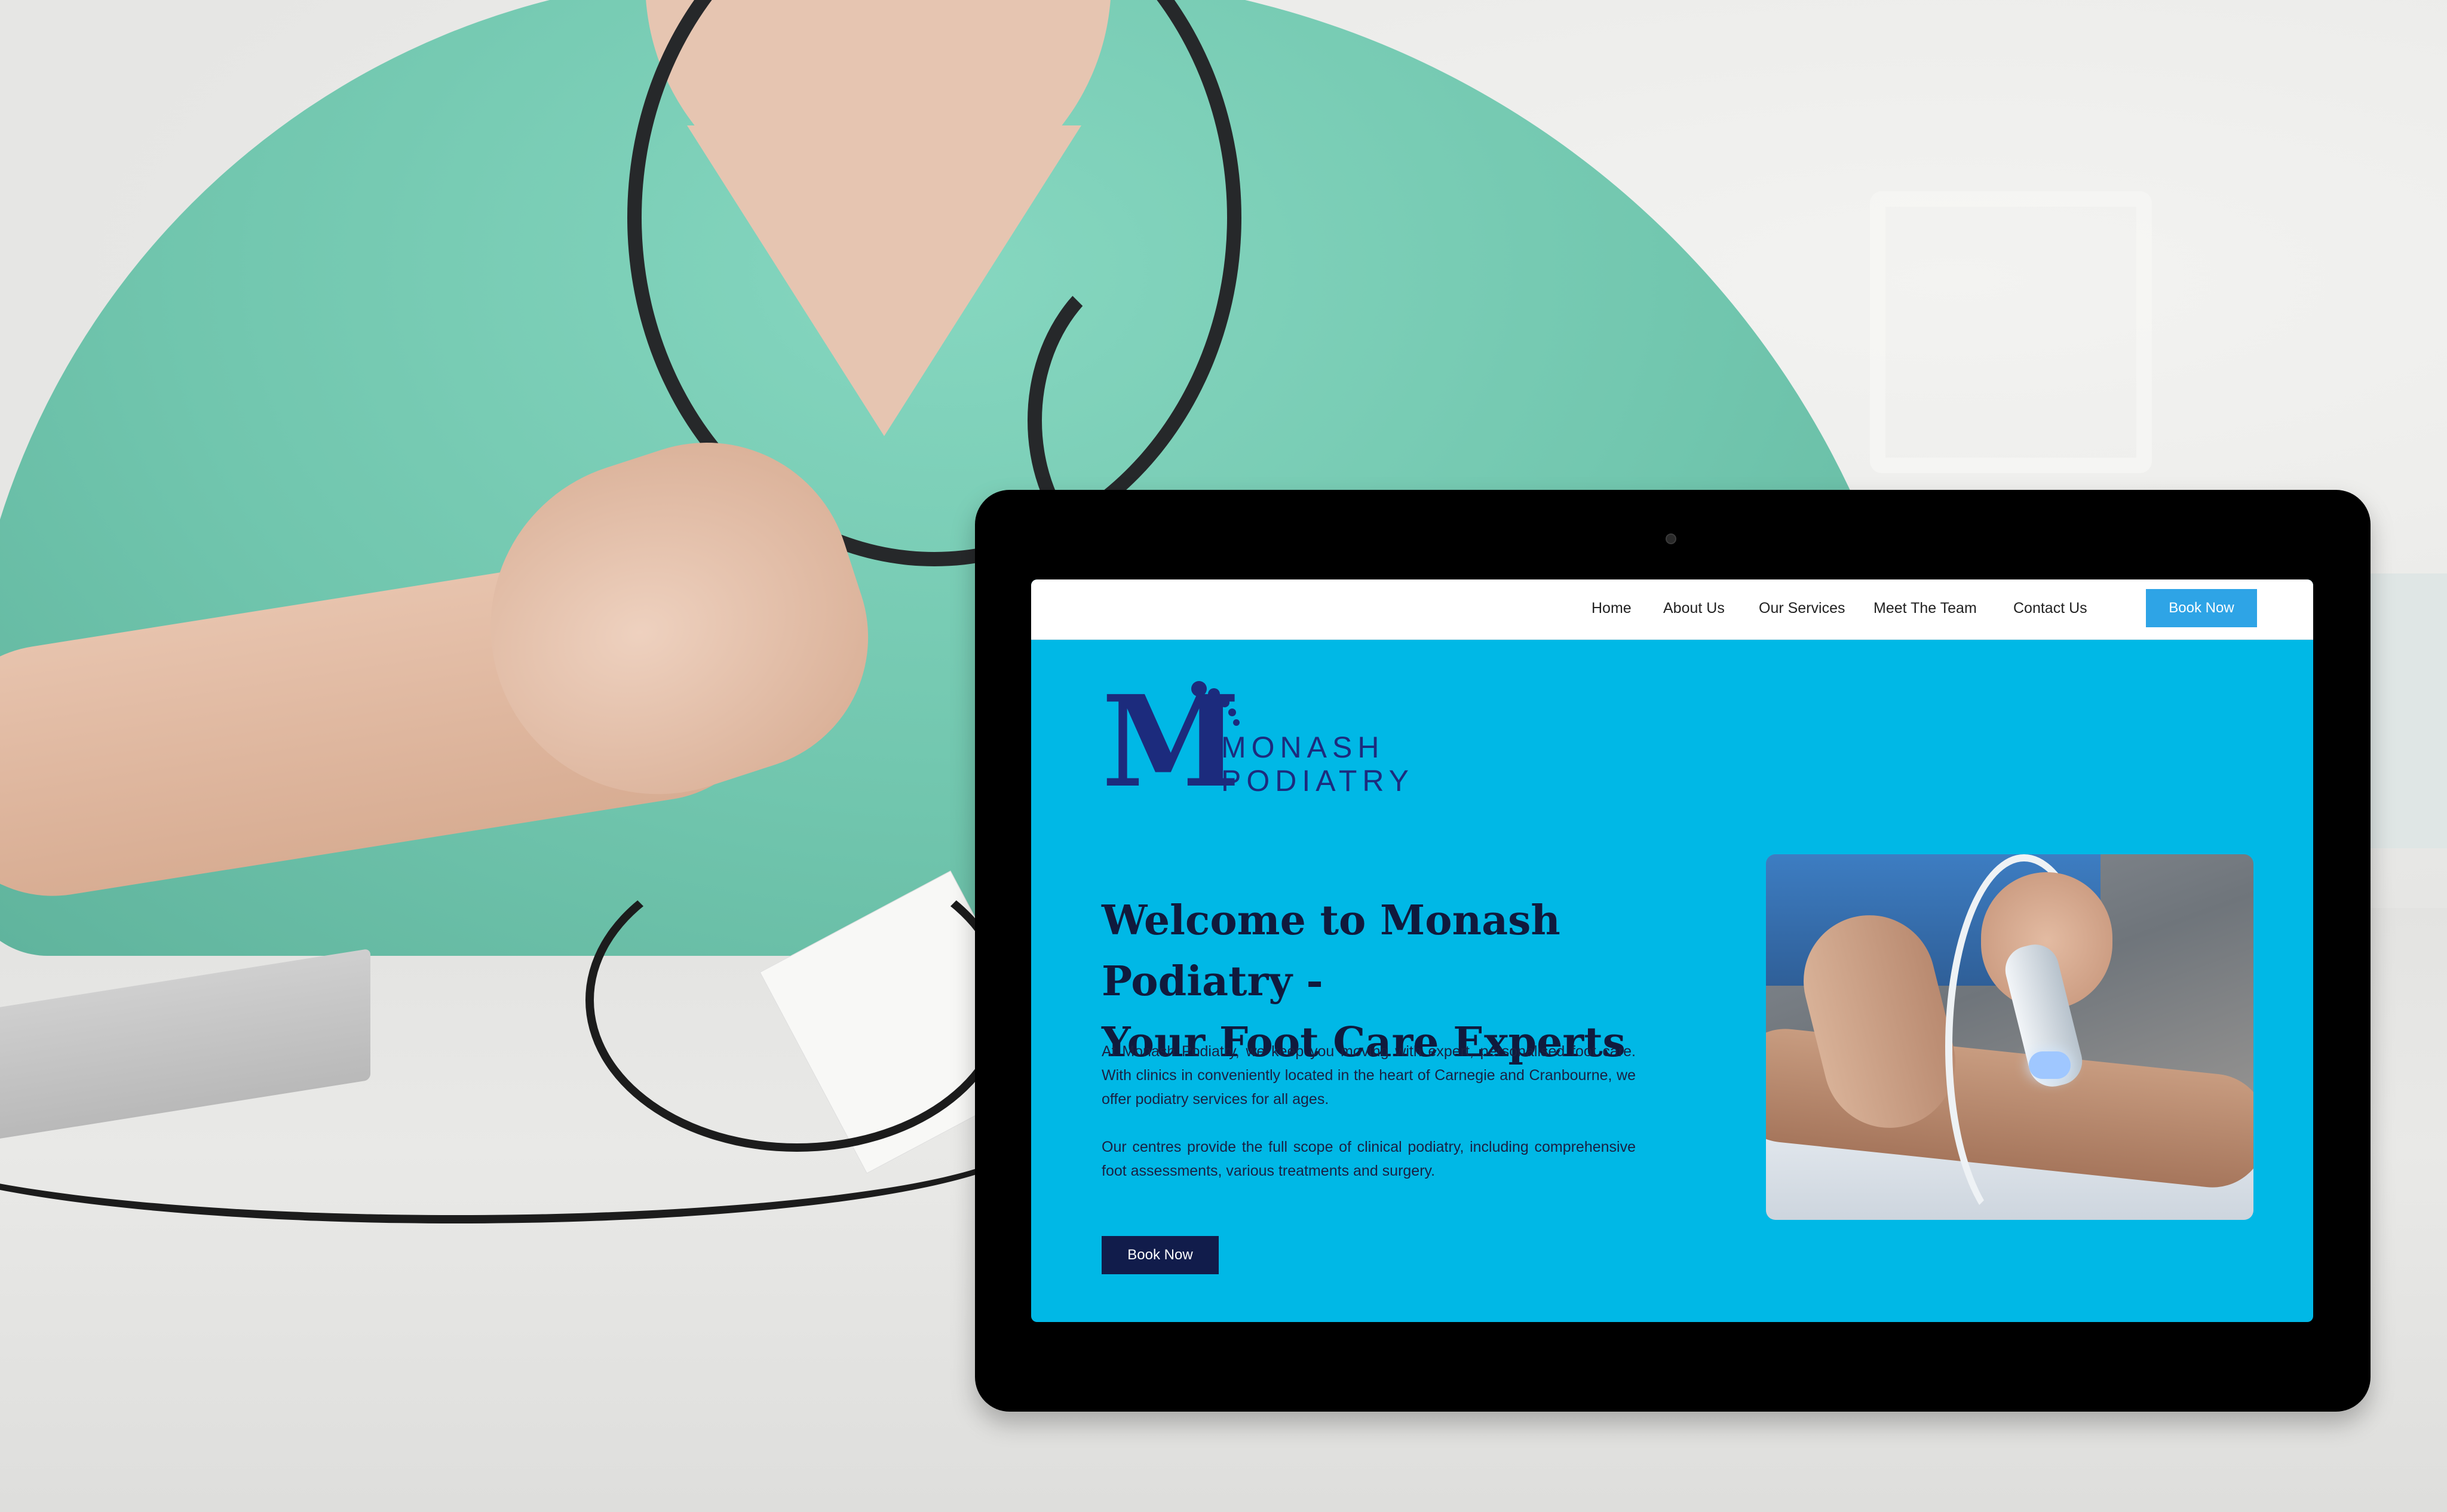 Image resolution: width=2447 pixels, height=1512 pixels. I want to click on book-now-nav-button: Book Now, so click(2201, 608).